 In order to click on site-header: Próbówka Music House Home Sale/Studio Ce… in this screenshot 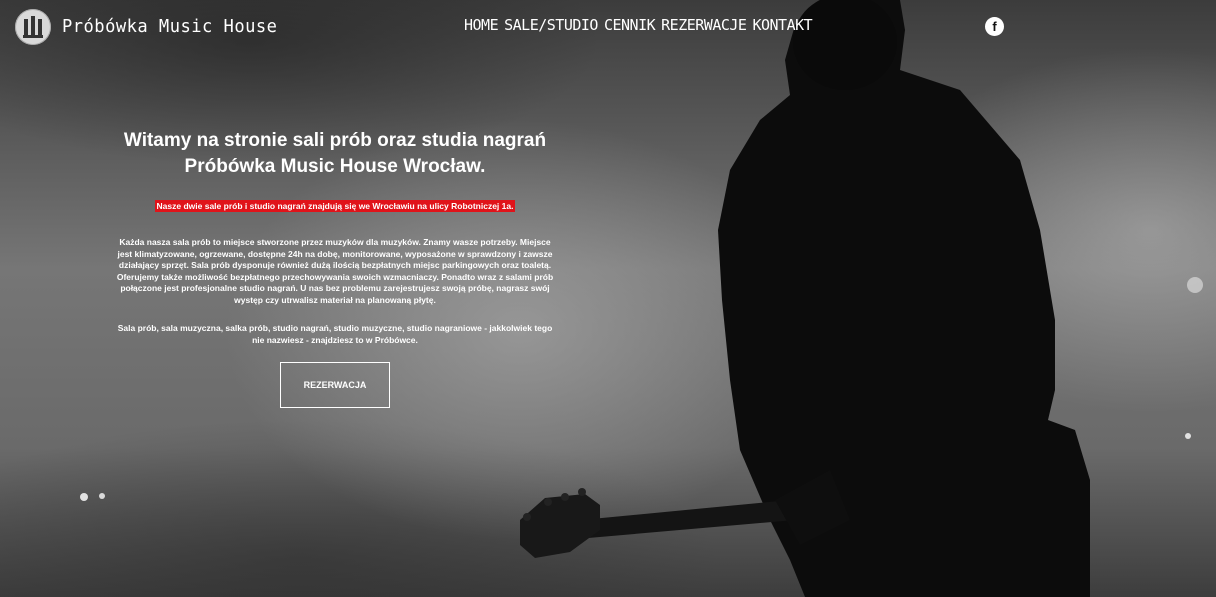, I will do `click(608, 27)`.